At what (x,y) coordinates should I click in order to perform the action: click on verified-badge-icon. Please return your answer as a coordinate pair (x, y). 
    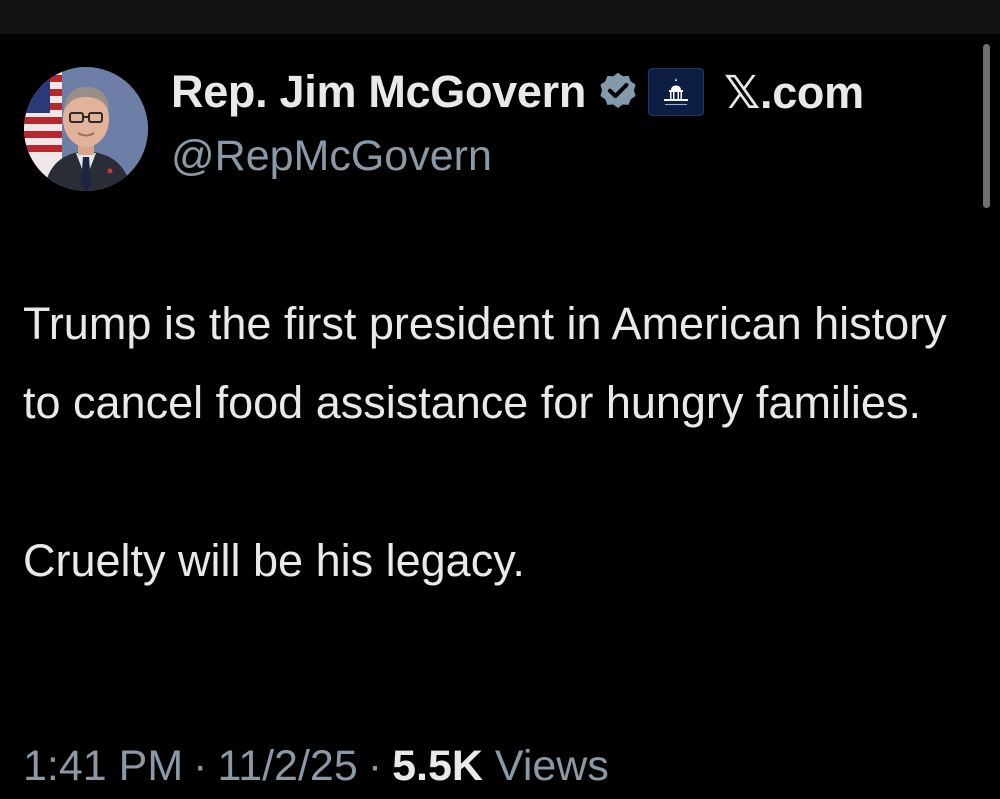
    Looking at the image, I should click on (618, 92).